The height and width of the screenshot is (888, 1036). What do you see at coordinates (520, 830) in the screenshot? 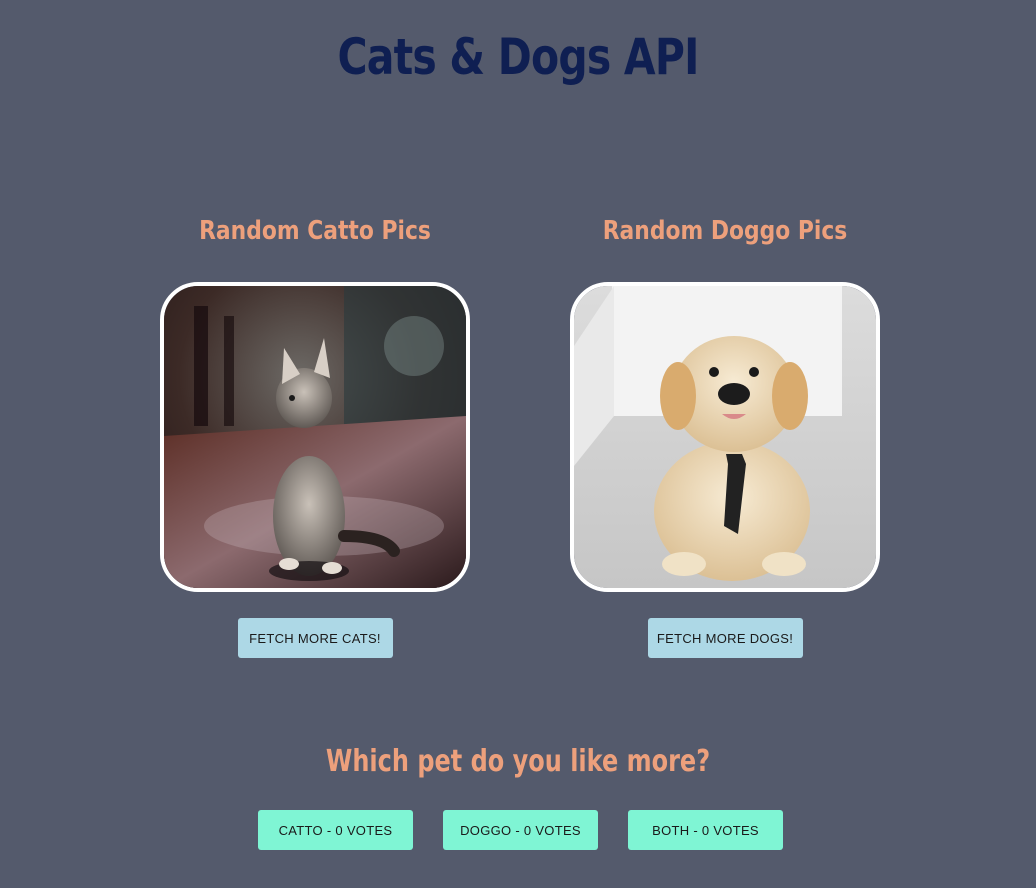
I see `vote-doggo-button: DOGGO - 0 VOTES` at bounding box center [520, 830].